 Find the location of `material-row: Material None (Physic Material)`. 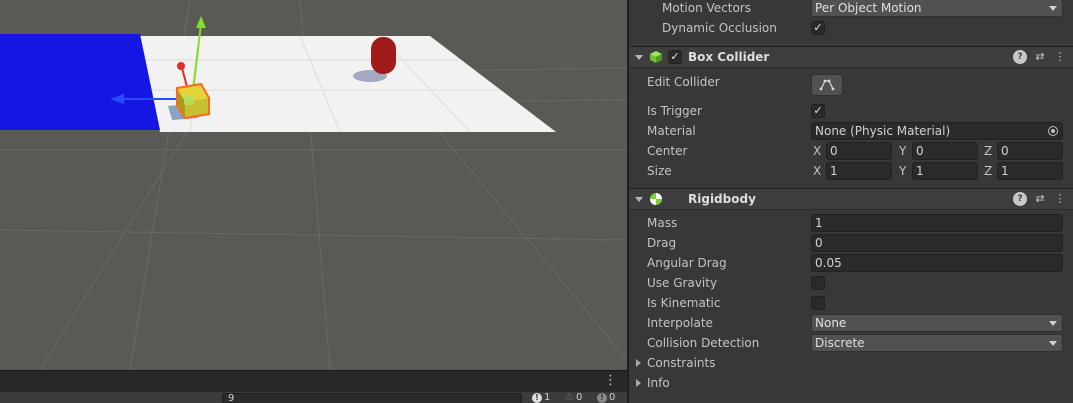

material-row: Material None (Physic Material) is located at coordinates (851, 131).